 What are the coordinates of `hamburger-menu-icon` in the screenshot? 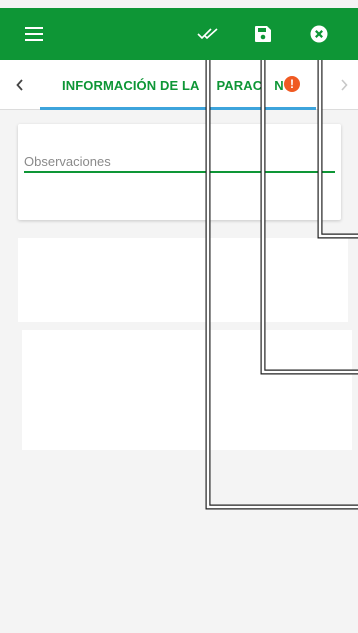 It's located at (34, 34).